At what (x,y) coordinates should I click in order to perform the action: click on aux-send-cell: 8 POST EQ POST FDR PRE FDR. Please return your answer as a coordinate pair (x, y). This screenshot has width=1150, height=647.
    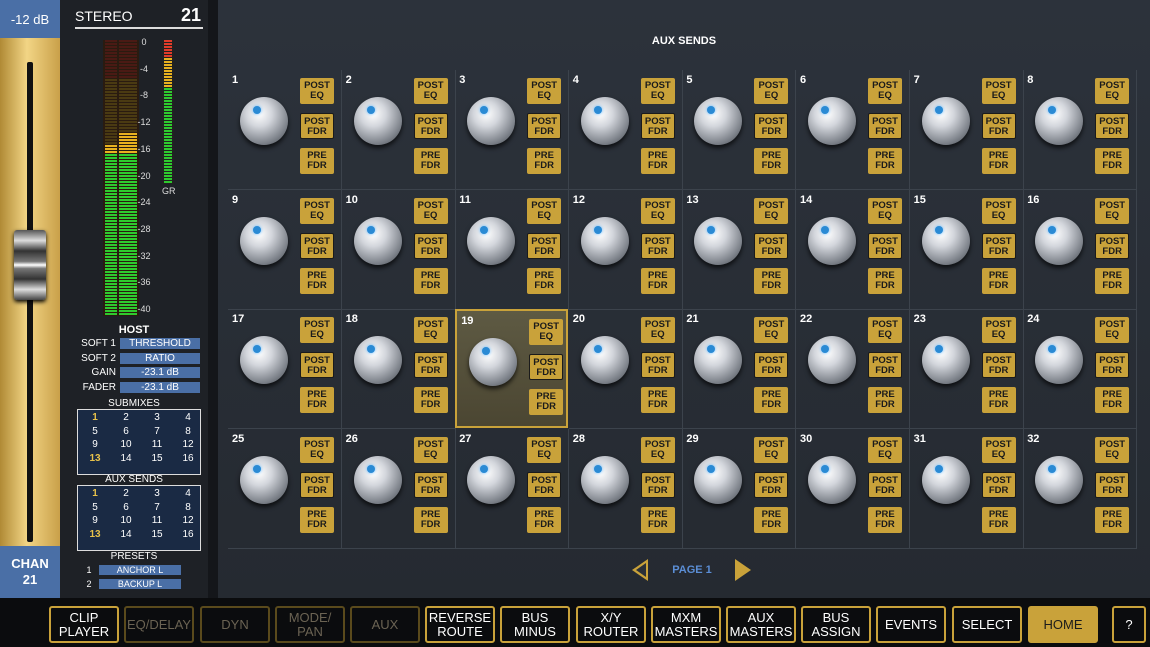
    Looking at the image, I should click on (1080, 130).